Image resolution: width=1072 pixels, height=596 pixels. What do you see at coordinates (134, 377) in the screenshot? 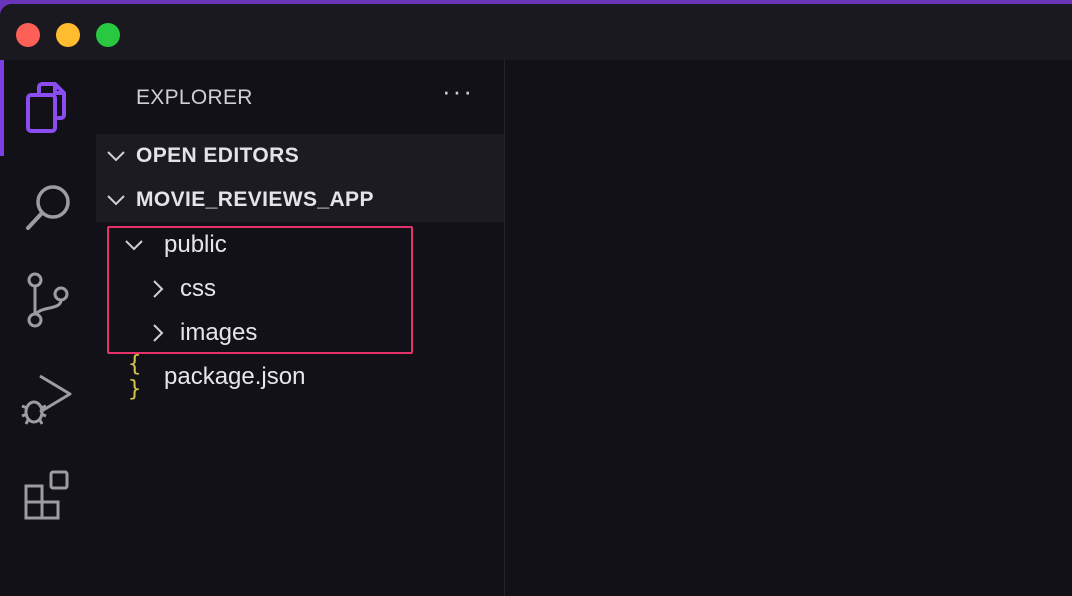
I see `json-file-icon: { }` at bounding box center [134, 377].